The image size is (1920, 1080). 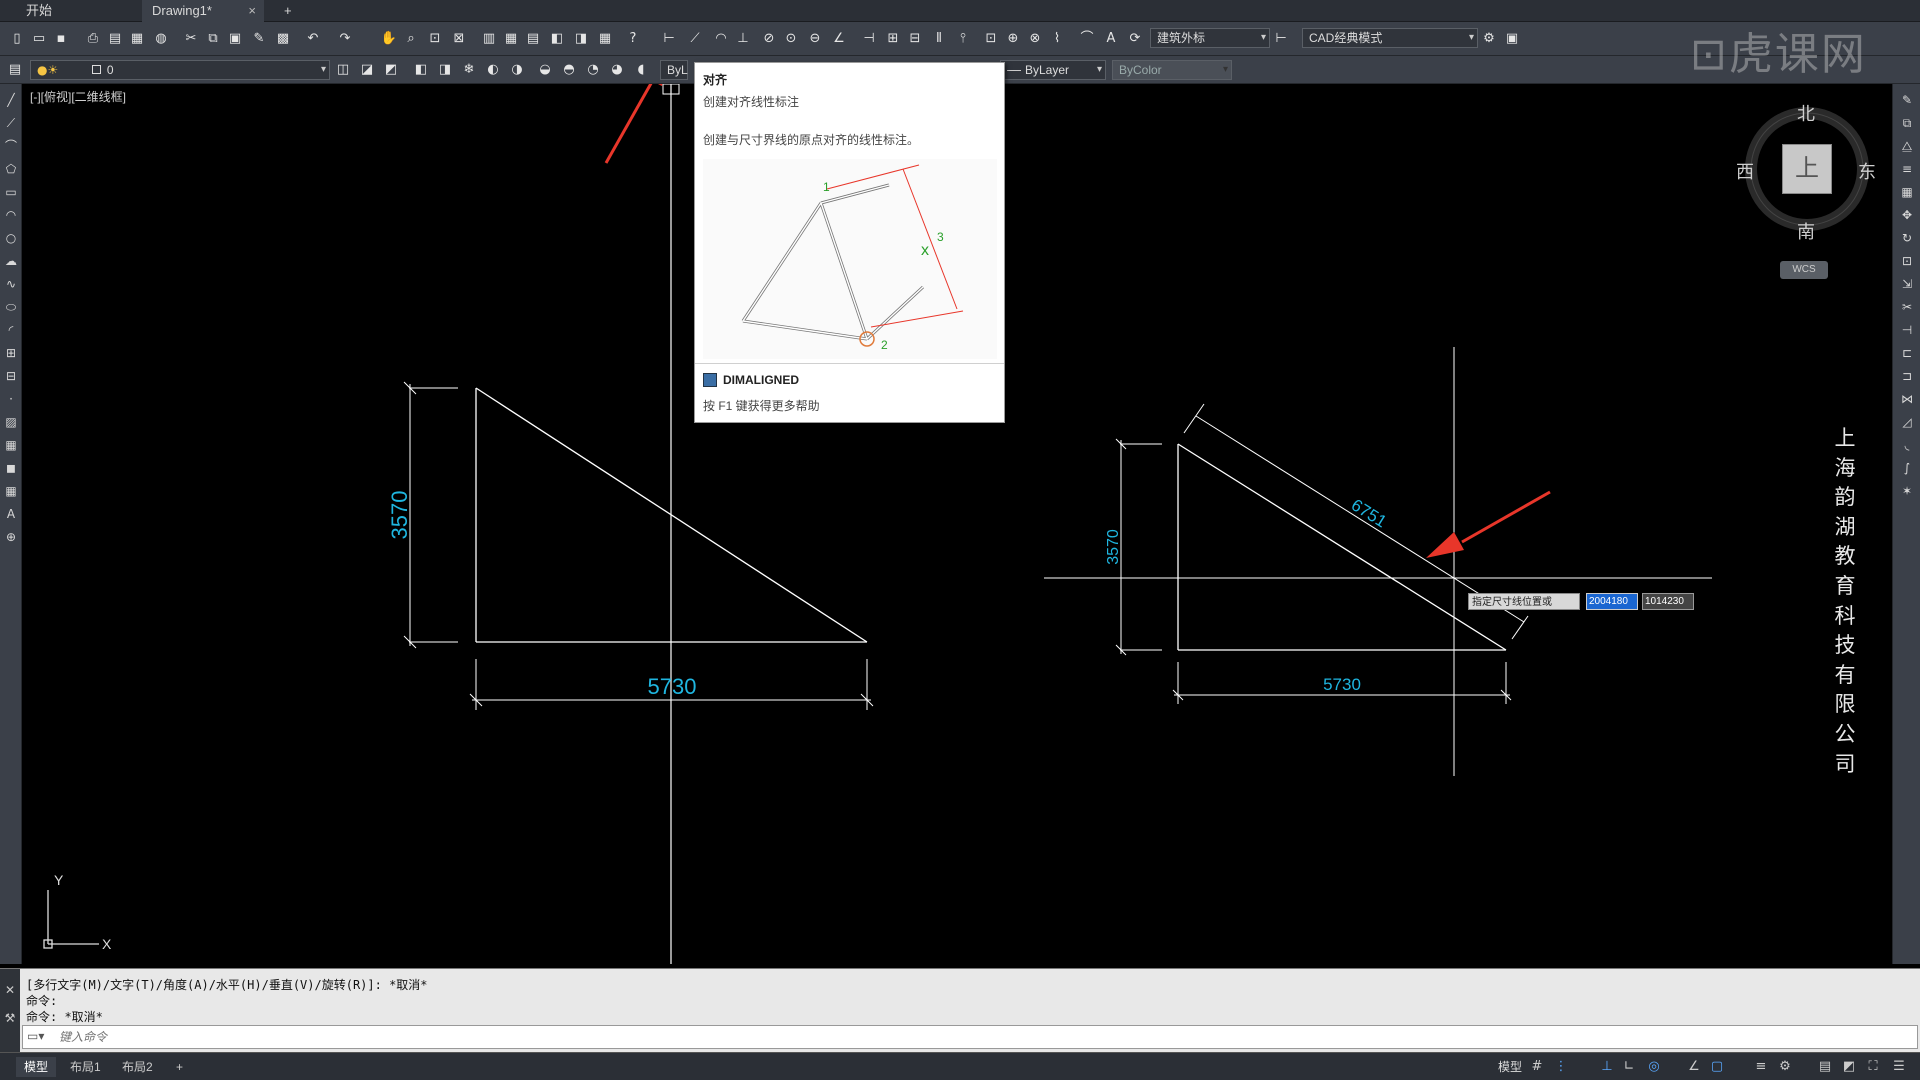 What do you see at coordinates (1135, 39) in the screenshot?
I see `dim-update-icon: ⟳` at bounding box center [1135, 39].